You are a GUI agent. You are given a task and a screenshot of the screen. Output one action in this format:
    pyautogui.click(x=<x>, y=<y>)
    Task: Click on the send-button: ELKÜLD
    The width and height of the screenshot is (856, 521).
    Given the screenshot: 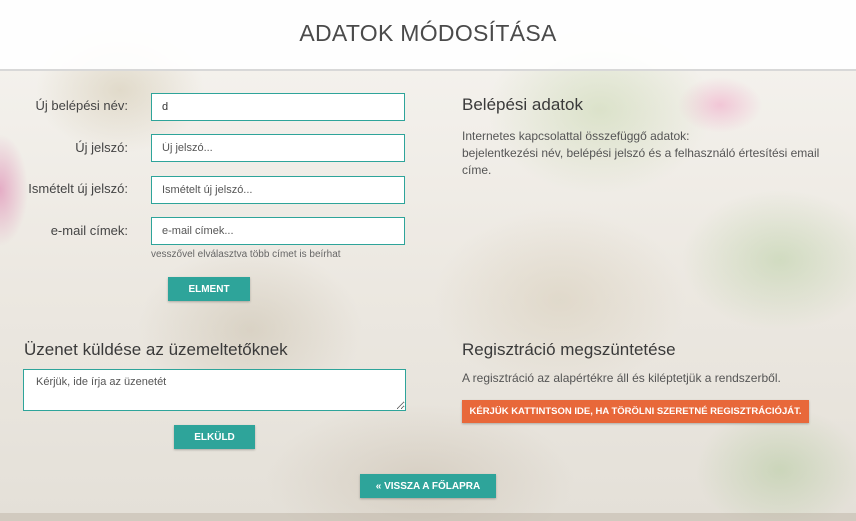 What is the action you would take?
    pyautogui.click(x=214, y=437)
    